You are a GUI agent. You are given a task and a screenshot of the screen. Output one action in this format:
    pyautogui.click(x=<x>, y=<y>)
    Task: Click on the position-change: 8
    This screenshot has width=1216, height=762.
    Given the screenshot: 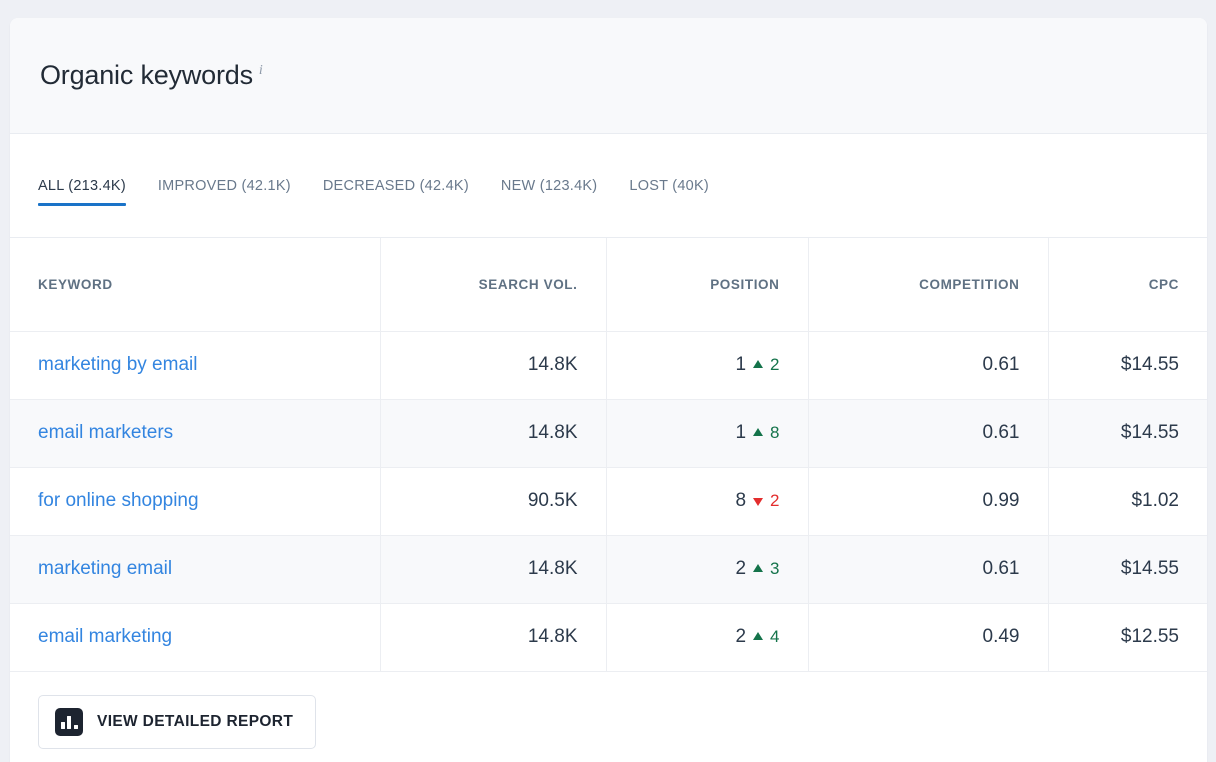 What is the action you would take?
    pyautogui.click(x=775, y=432)
    